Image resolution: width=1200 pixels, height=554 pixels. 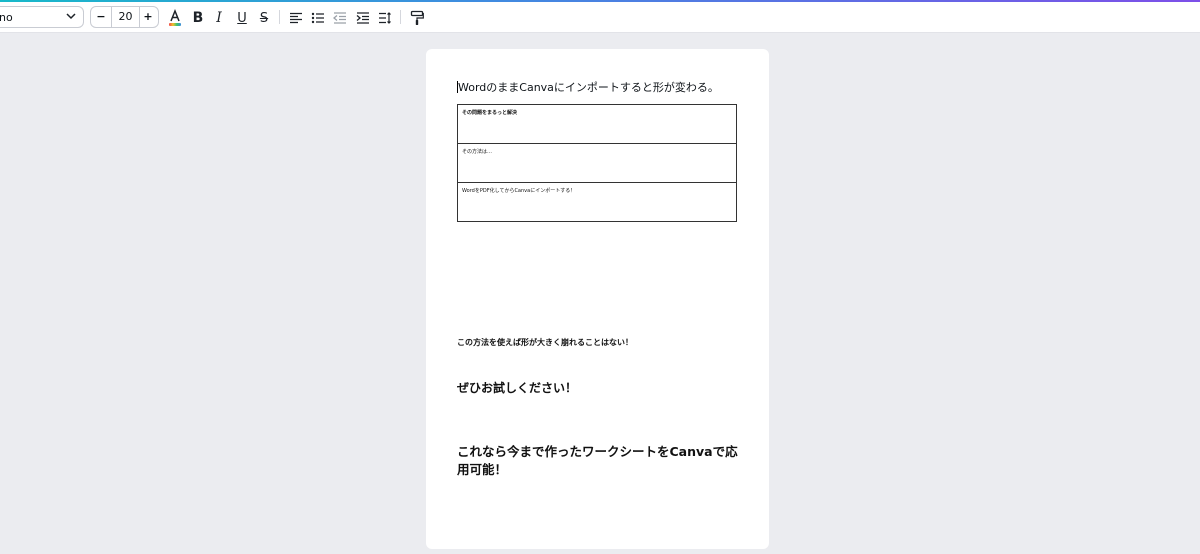 I want to click on indent-icon, so click(x=363, y=18).